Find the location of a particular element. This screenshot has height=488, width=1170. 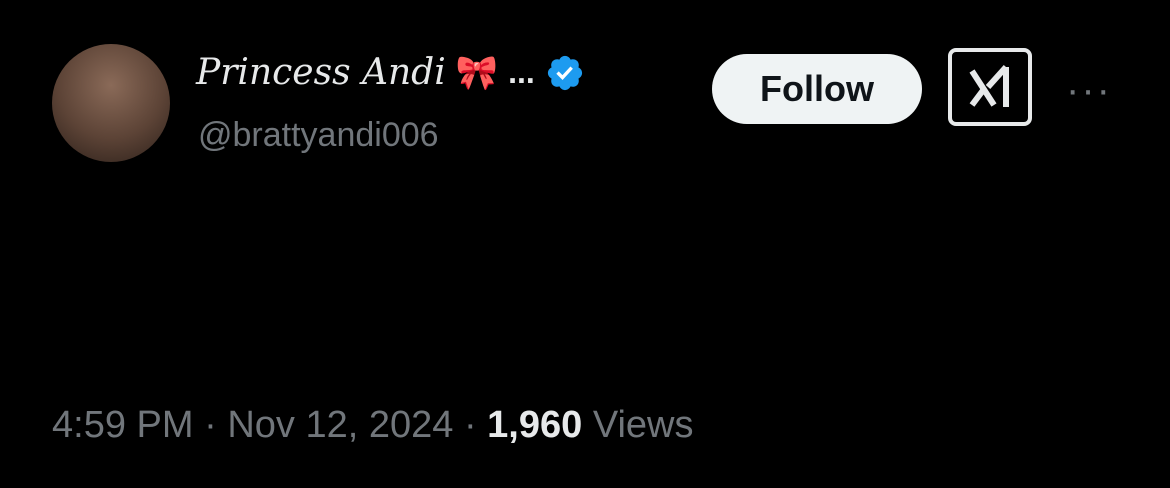

avatar is located at coordinates (111, 103).